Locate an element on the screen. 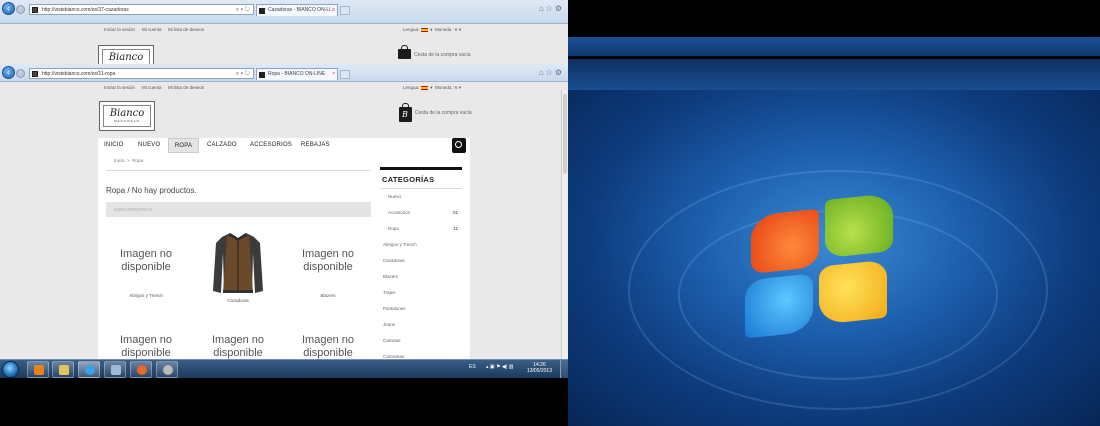 The image size is (1100, 426). login-link-front: Iniciar la sesión is located at coordinates (119, 87).